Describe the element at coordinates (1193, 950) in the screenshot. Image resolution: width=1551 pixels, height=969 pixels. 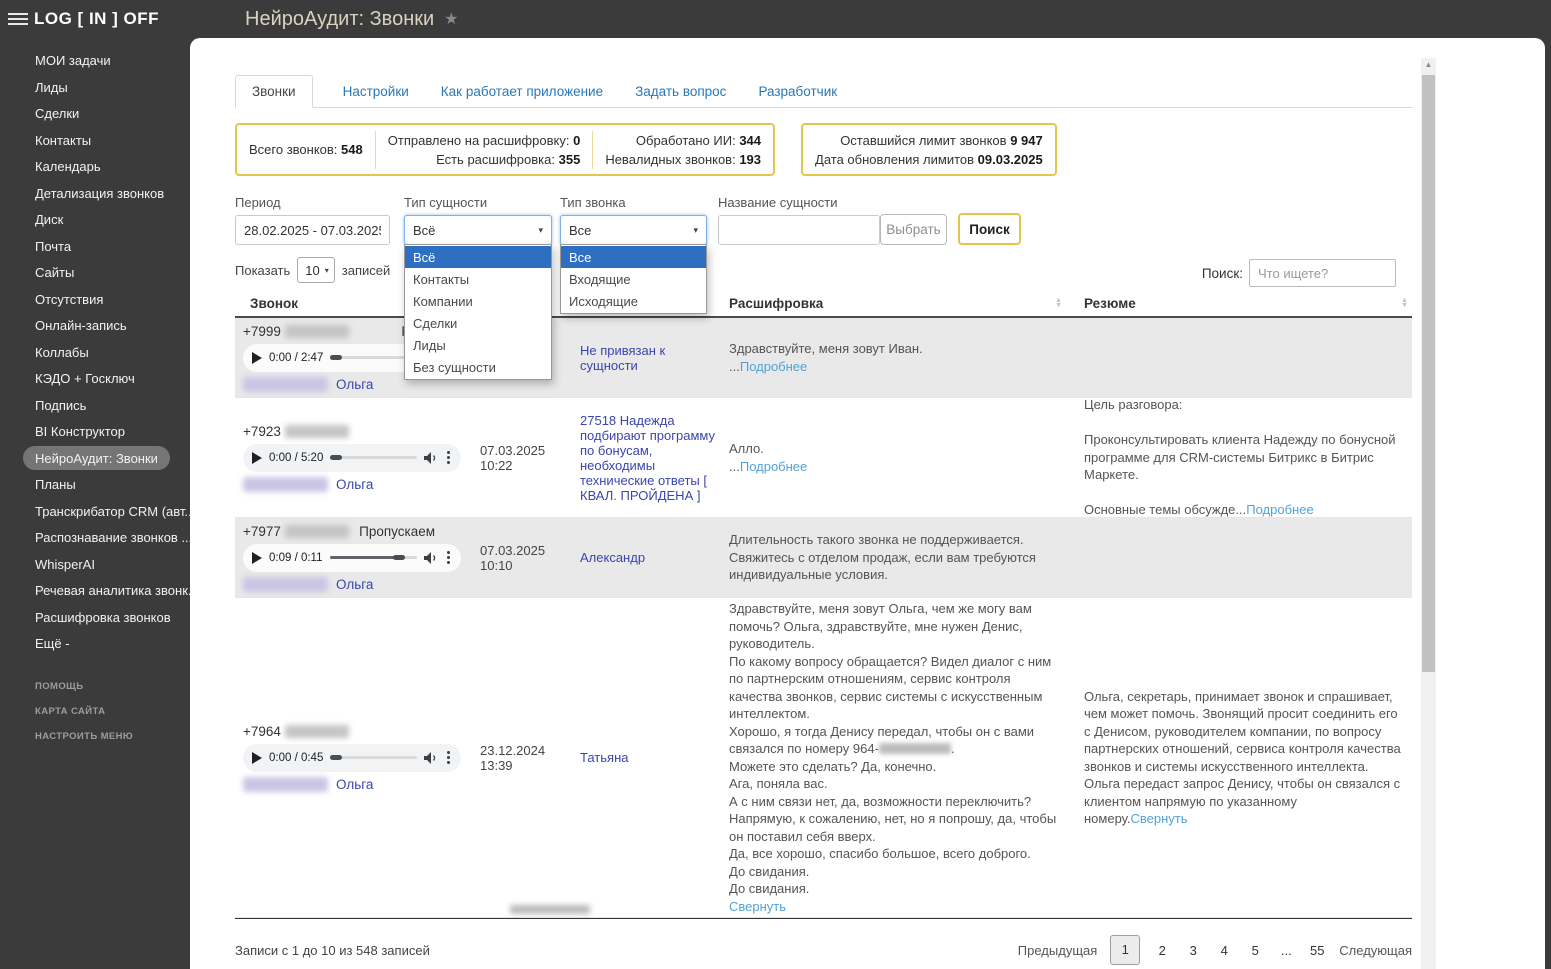
I see `page-number: 3` at that location.